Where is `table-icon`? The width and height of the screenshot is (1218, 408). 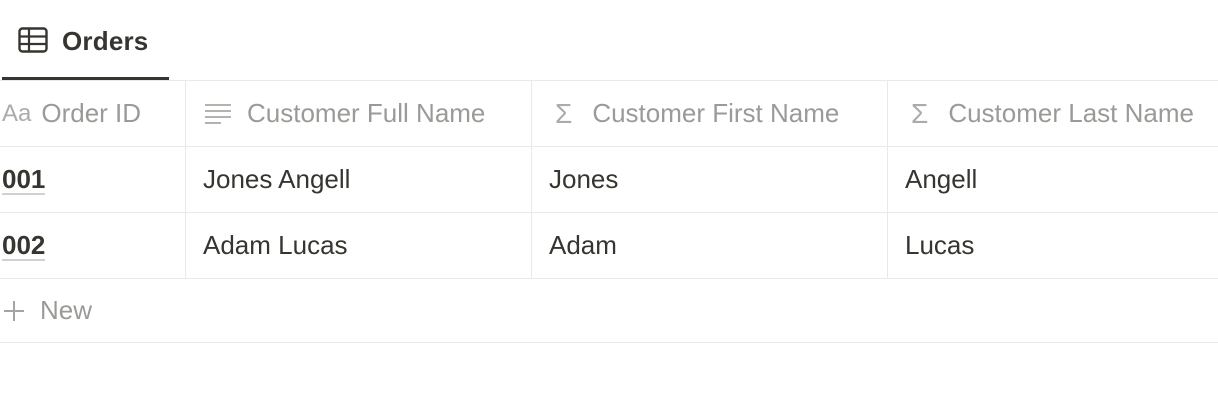 table-icon is located at coordinates (33, 40).